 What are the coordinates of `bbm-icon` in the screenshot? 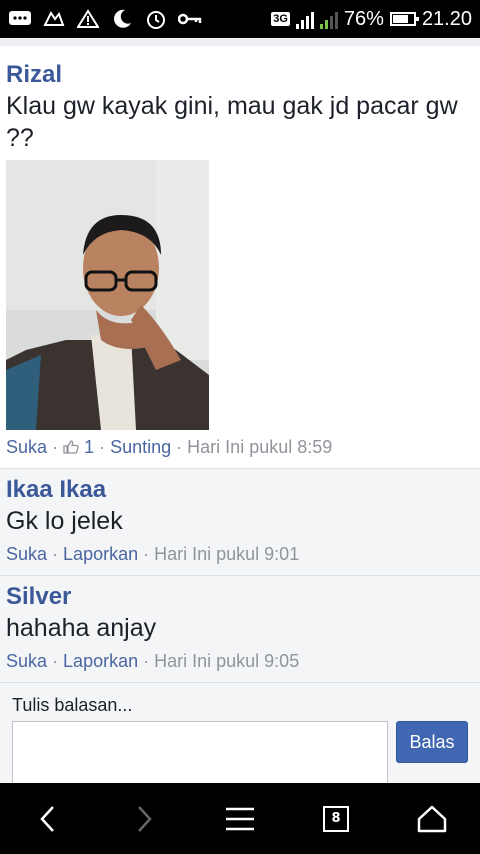 It's located at (20, 19).